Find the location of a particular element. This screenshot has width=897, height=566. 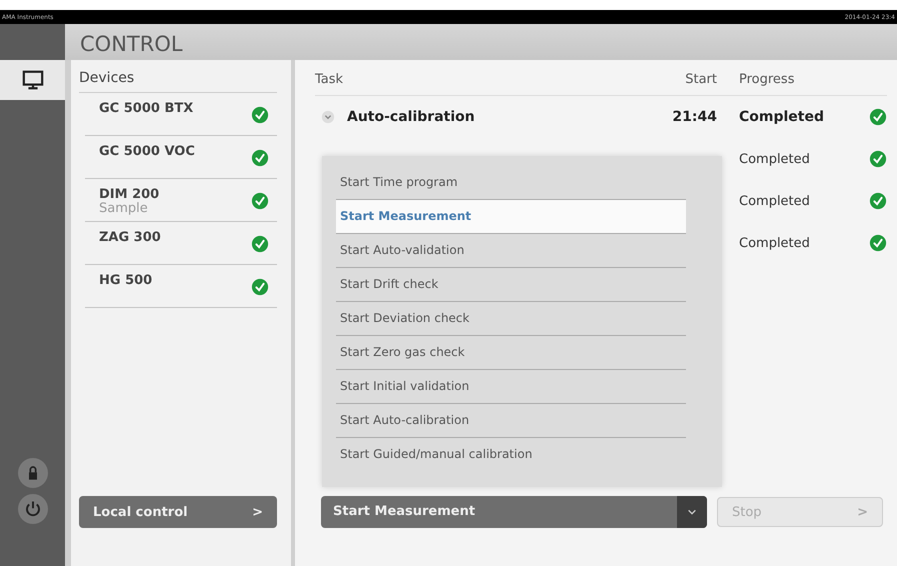

task-name: Auto-calibration is located at coordinates (411, 117).